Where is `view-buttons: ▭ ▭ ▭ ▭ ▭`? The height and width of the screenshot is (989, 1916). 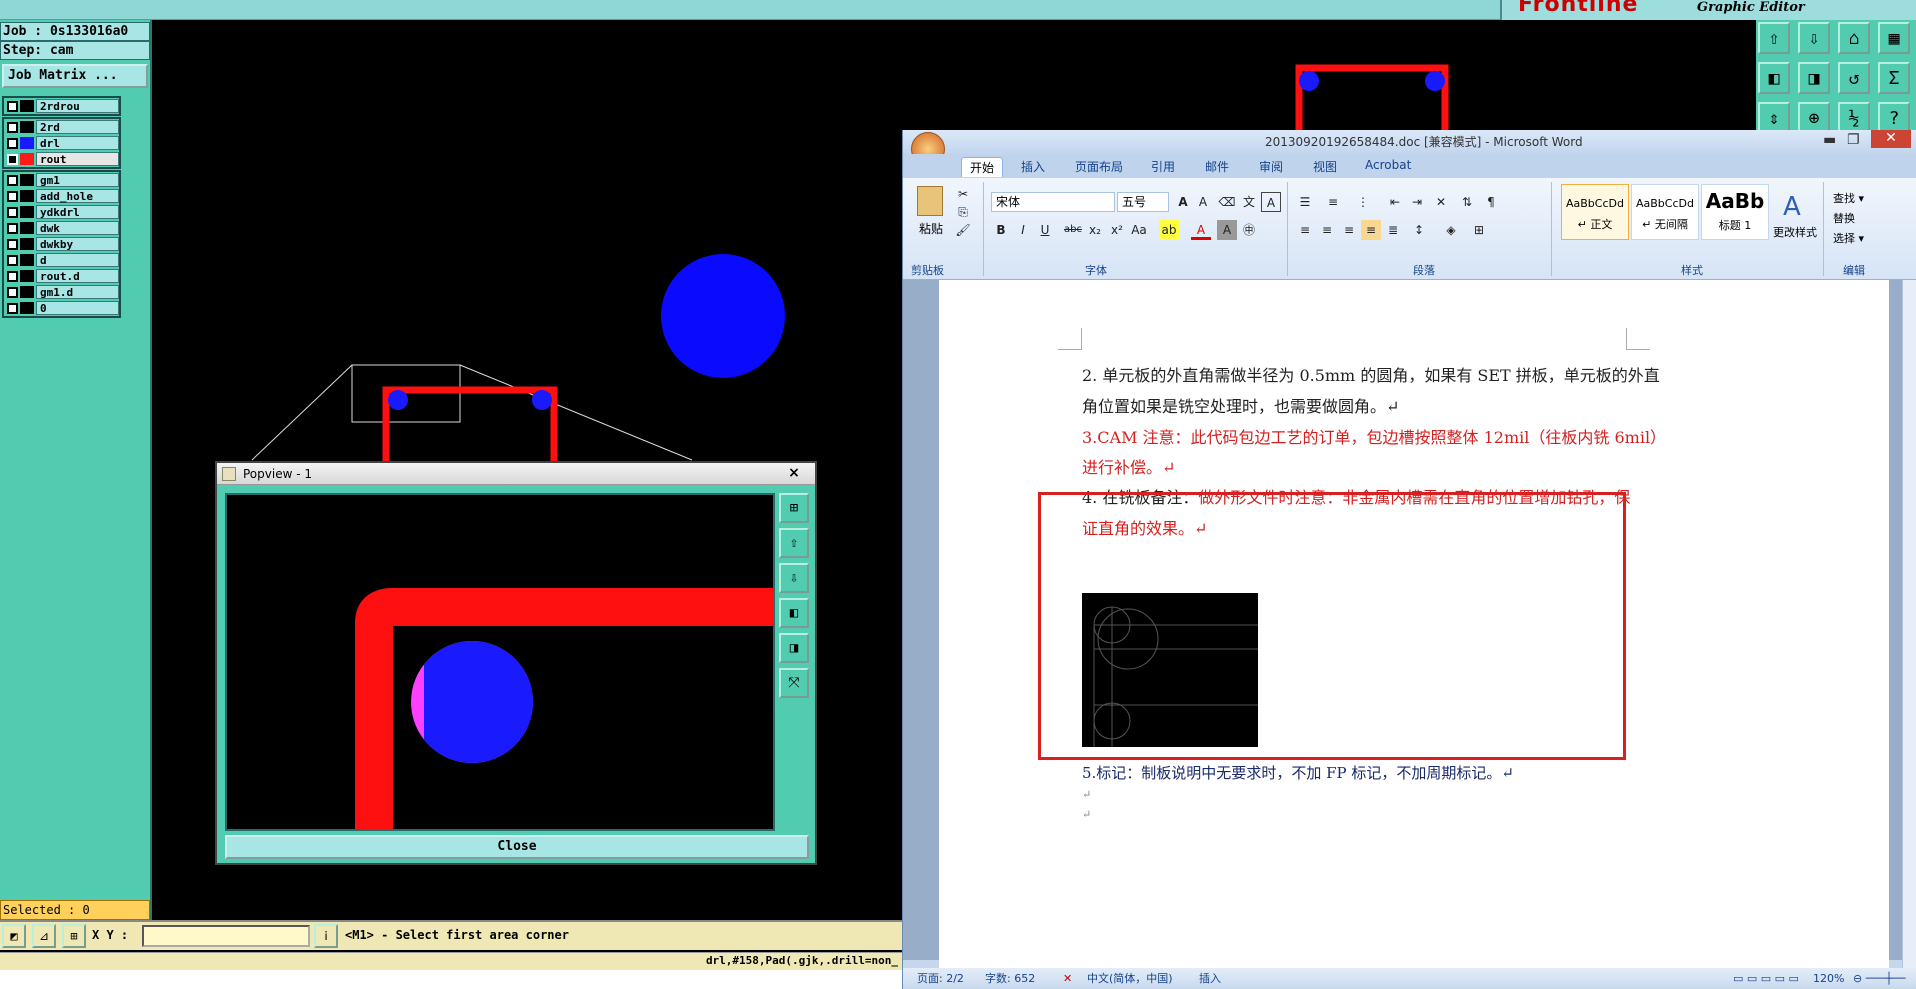 view-buttons: ▭ ▭ ▭ ▭ ▭ is located at coordinates (1766, 978).